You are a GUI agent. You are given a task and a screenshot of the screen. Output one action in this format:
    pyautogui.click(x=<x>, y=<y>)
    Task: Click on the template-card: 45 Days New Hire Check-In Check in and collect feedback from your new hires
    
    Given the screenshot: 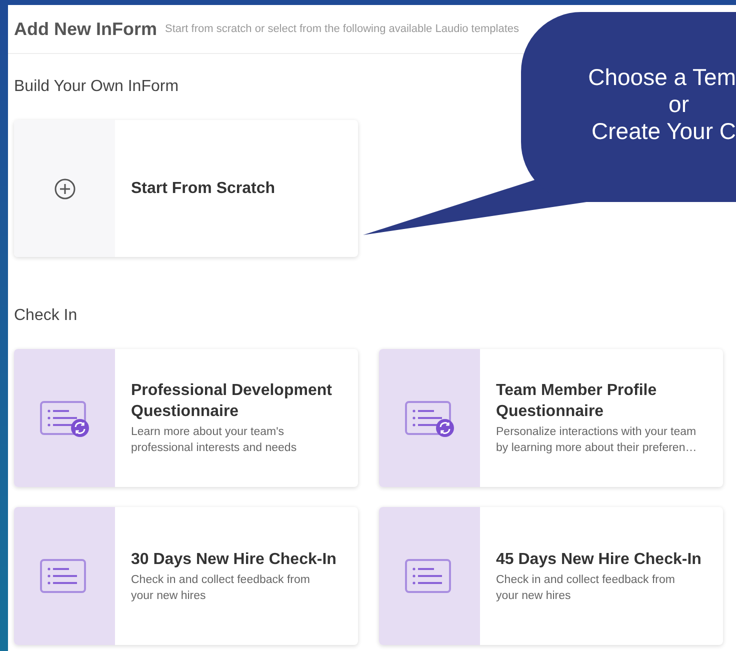 What is the action you would take?
    pyautogui.click(x=551, y=576)
    